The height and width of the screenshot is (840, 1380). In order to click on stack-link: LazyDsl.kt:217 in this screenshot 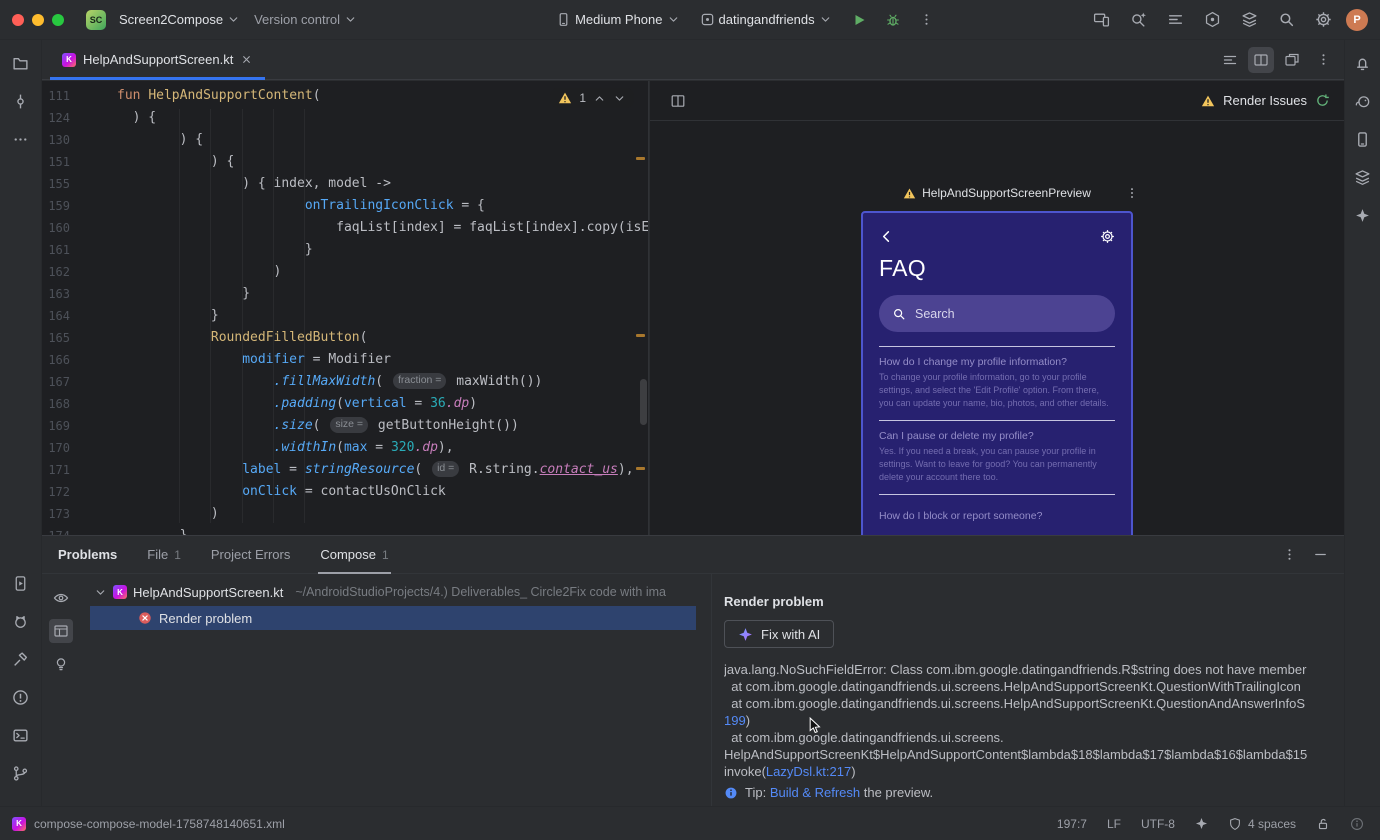, I will do `click(808, 771)`.